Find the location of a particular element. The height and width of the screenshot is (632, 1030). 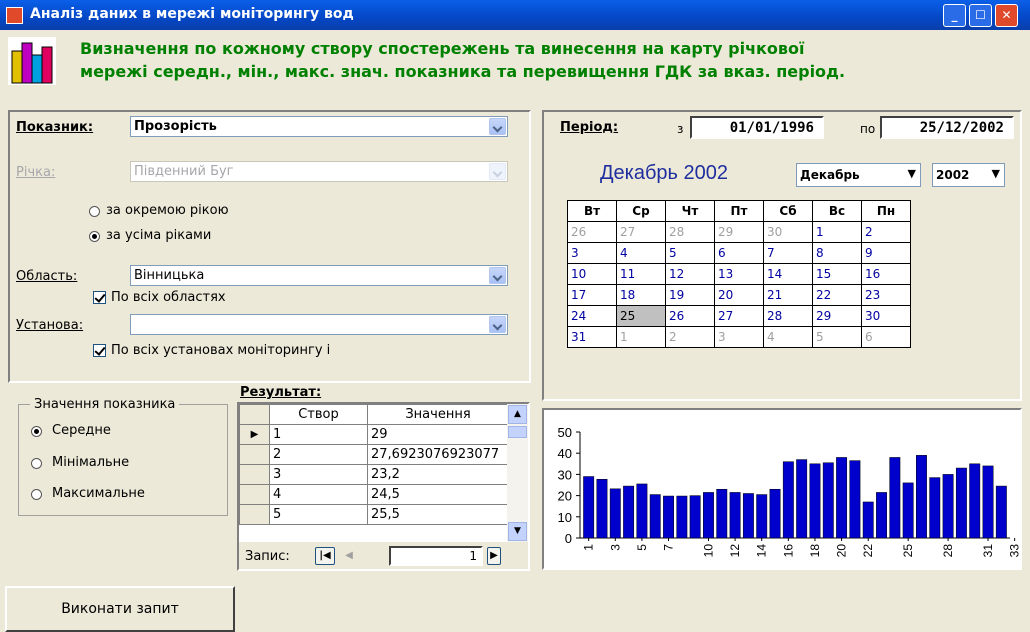

scroll-thumb is located at coordinates (517, 432).